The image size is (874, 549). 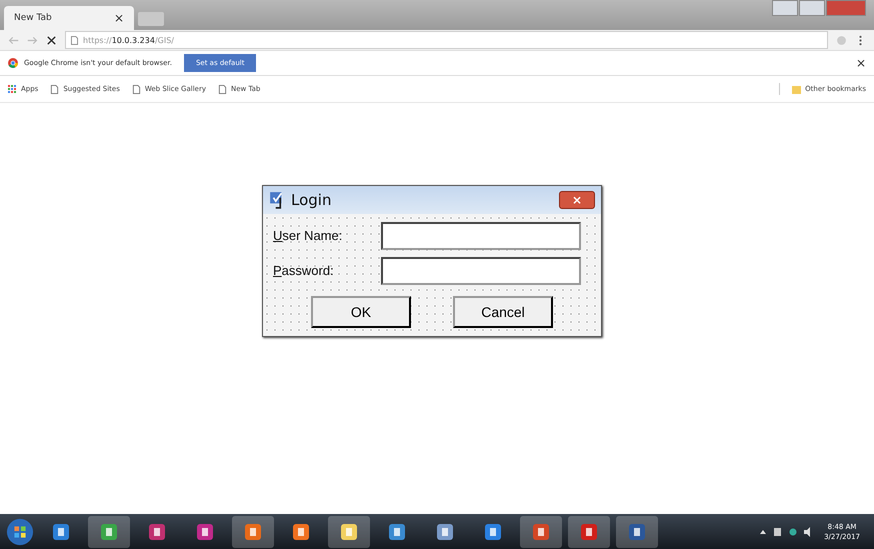 I want to click on close-button: ×, so click(x=577, y=200).